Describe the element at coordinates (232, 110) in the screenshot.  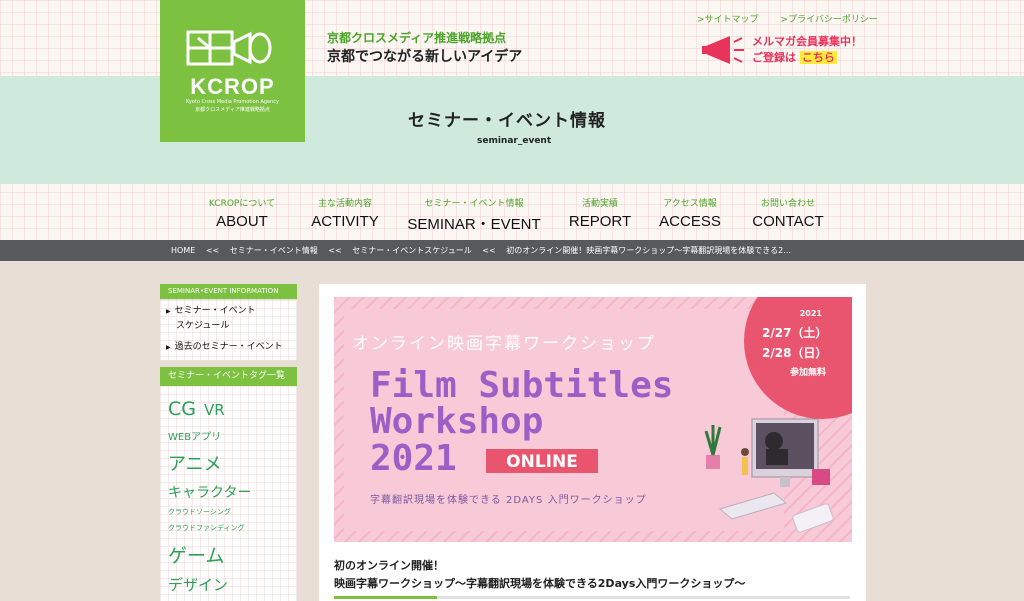
I see `logo-sub-jp: 京都クロスメディア推進戦略拠点` at that location.